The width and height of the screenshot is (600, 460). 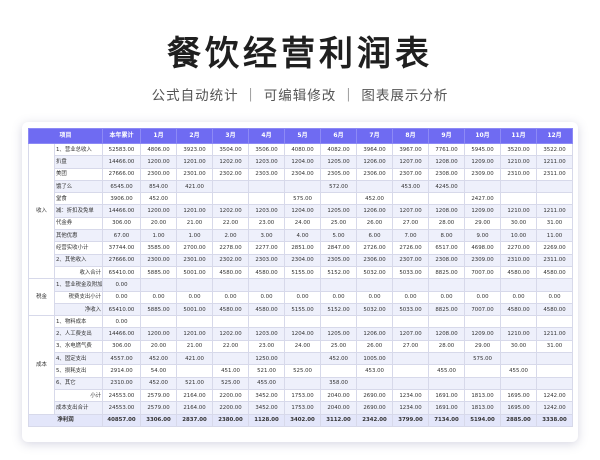 I want to click on month-value-cell: 1250.00, so click(x=267, y=359).